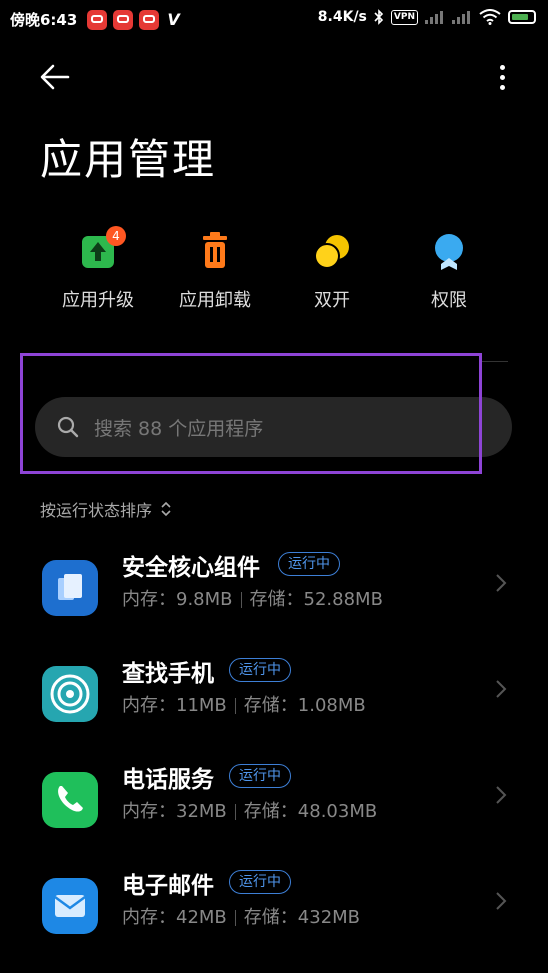 Image resolution: width=548 pixels, height=973 pixels. I want to click on permission-icon, so click(449, 250).